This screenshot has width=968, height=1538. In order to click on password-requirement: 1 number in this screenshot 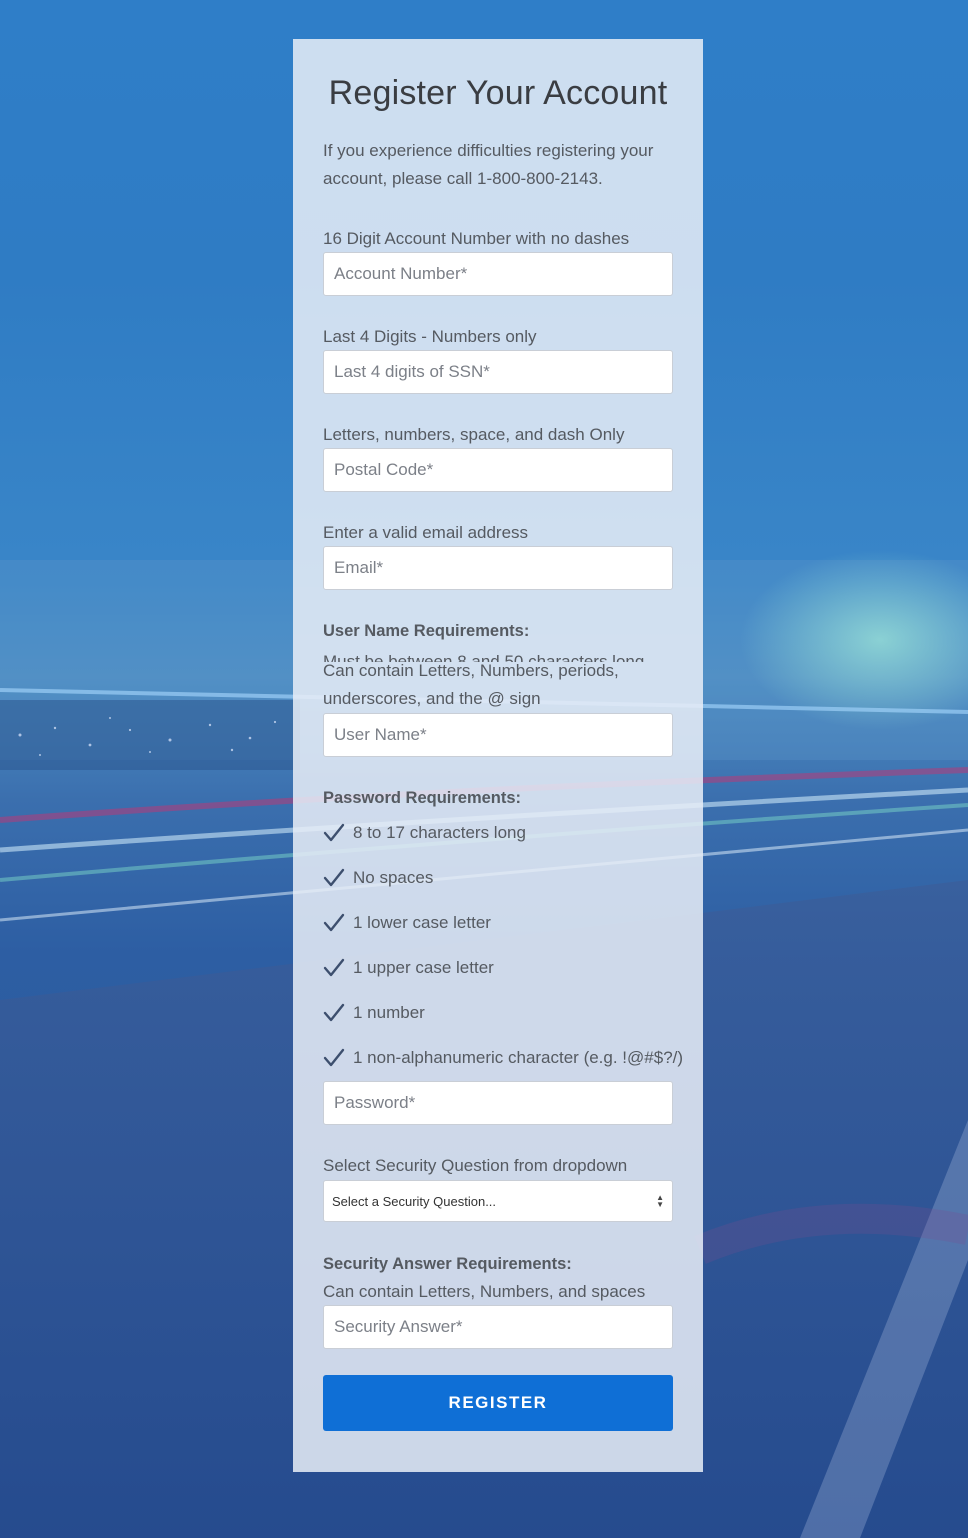, I will do `click(374, 1013)`.